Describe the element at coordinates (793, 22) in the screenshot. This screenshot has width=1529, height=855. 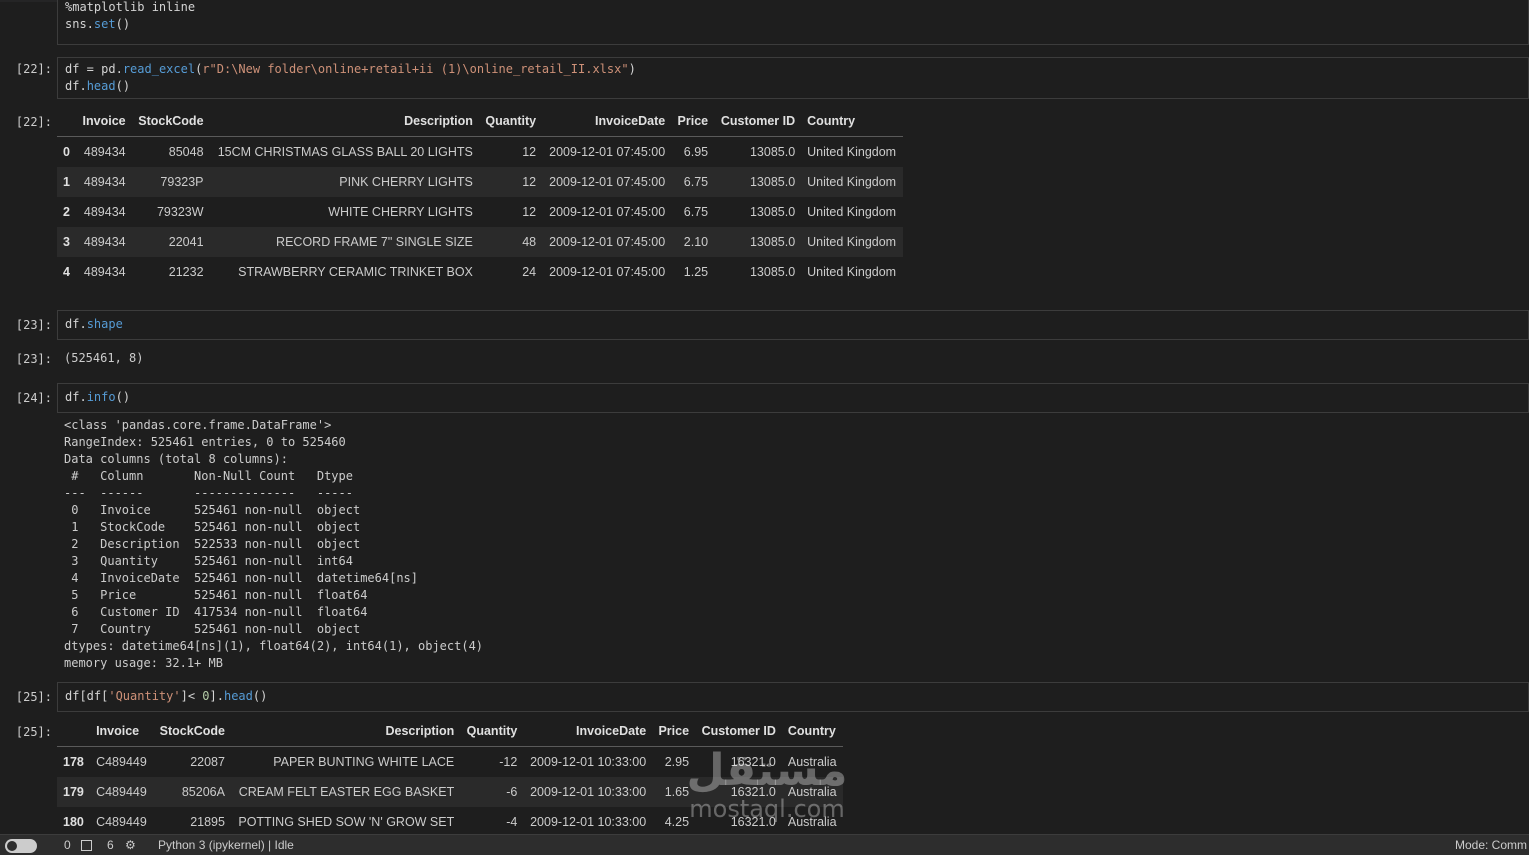
I see `code-cell-imports: %matplotlib inline sns.set()` at that location.